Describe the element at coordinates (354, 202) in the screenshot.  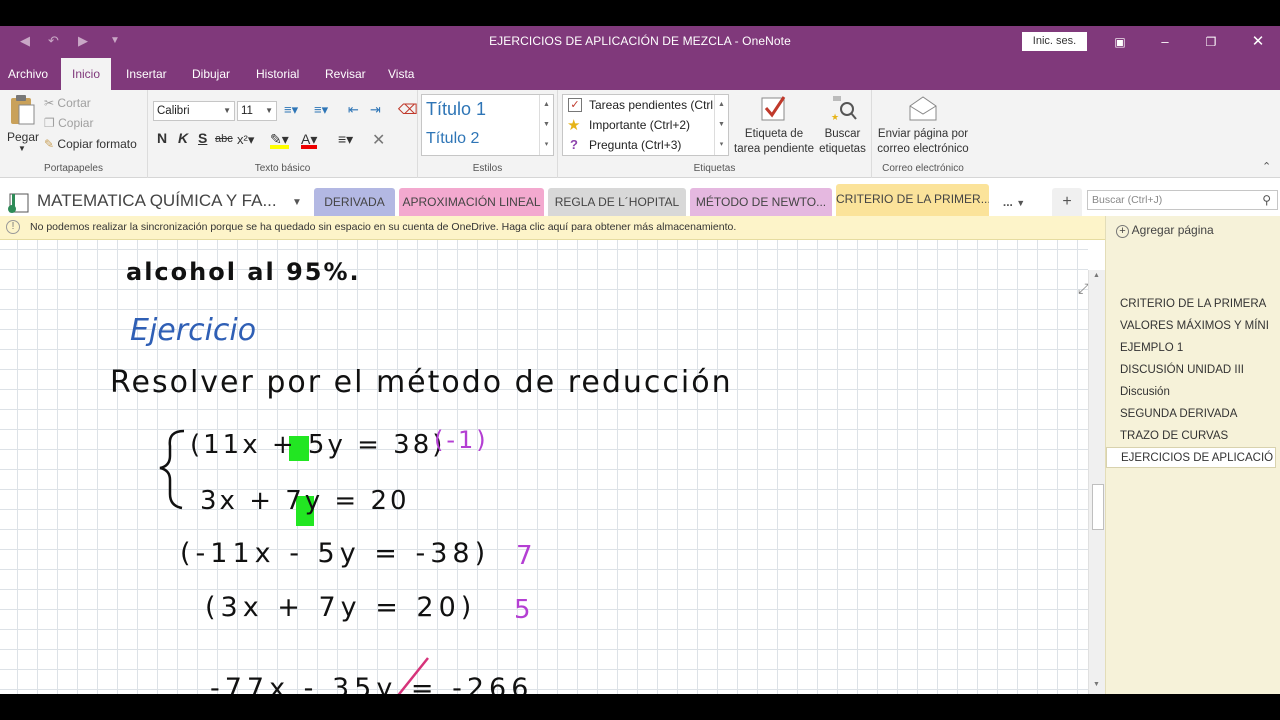
I see `section-tab-derivada: DERIVADA` at that location.